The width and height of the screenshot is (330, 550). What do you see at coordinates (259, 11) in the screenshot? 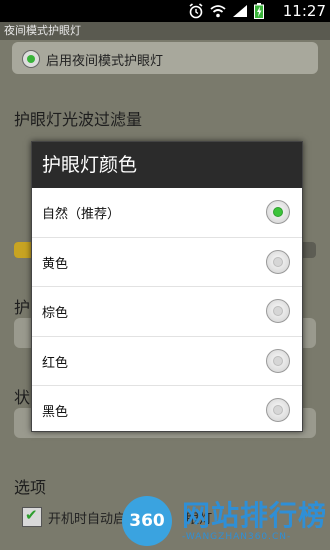
I see `battery-charging-icon` at bounding box center [259, 11].